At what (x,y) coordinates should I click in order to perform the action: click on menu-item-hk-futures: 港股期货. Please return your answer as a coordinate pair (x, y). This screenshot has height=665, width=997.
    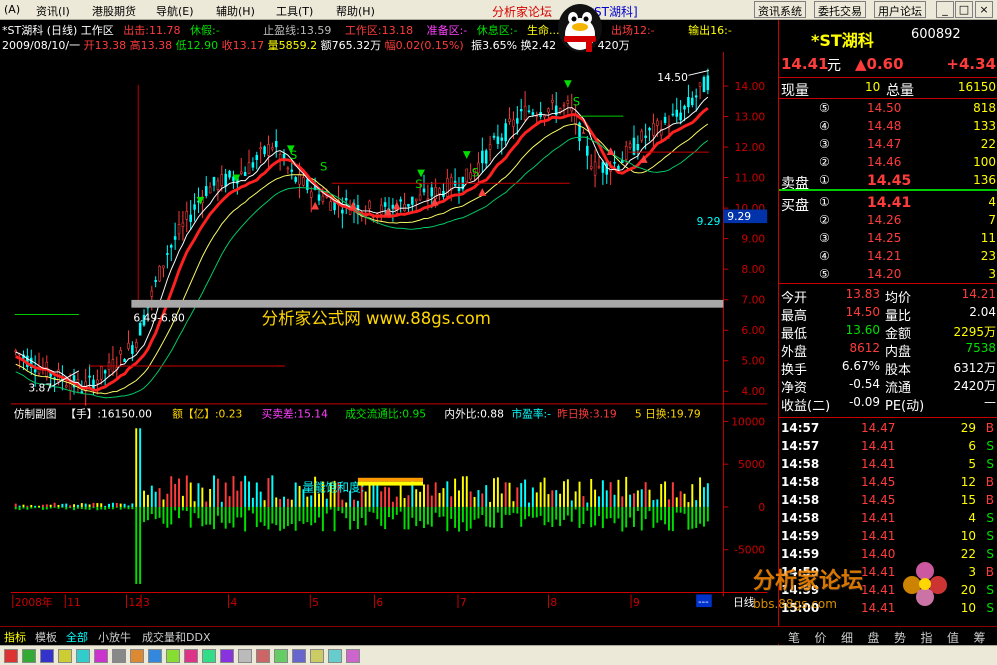
    Looking at the image, I should click on (114, 11).